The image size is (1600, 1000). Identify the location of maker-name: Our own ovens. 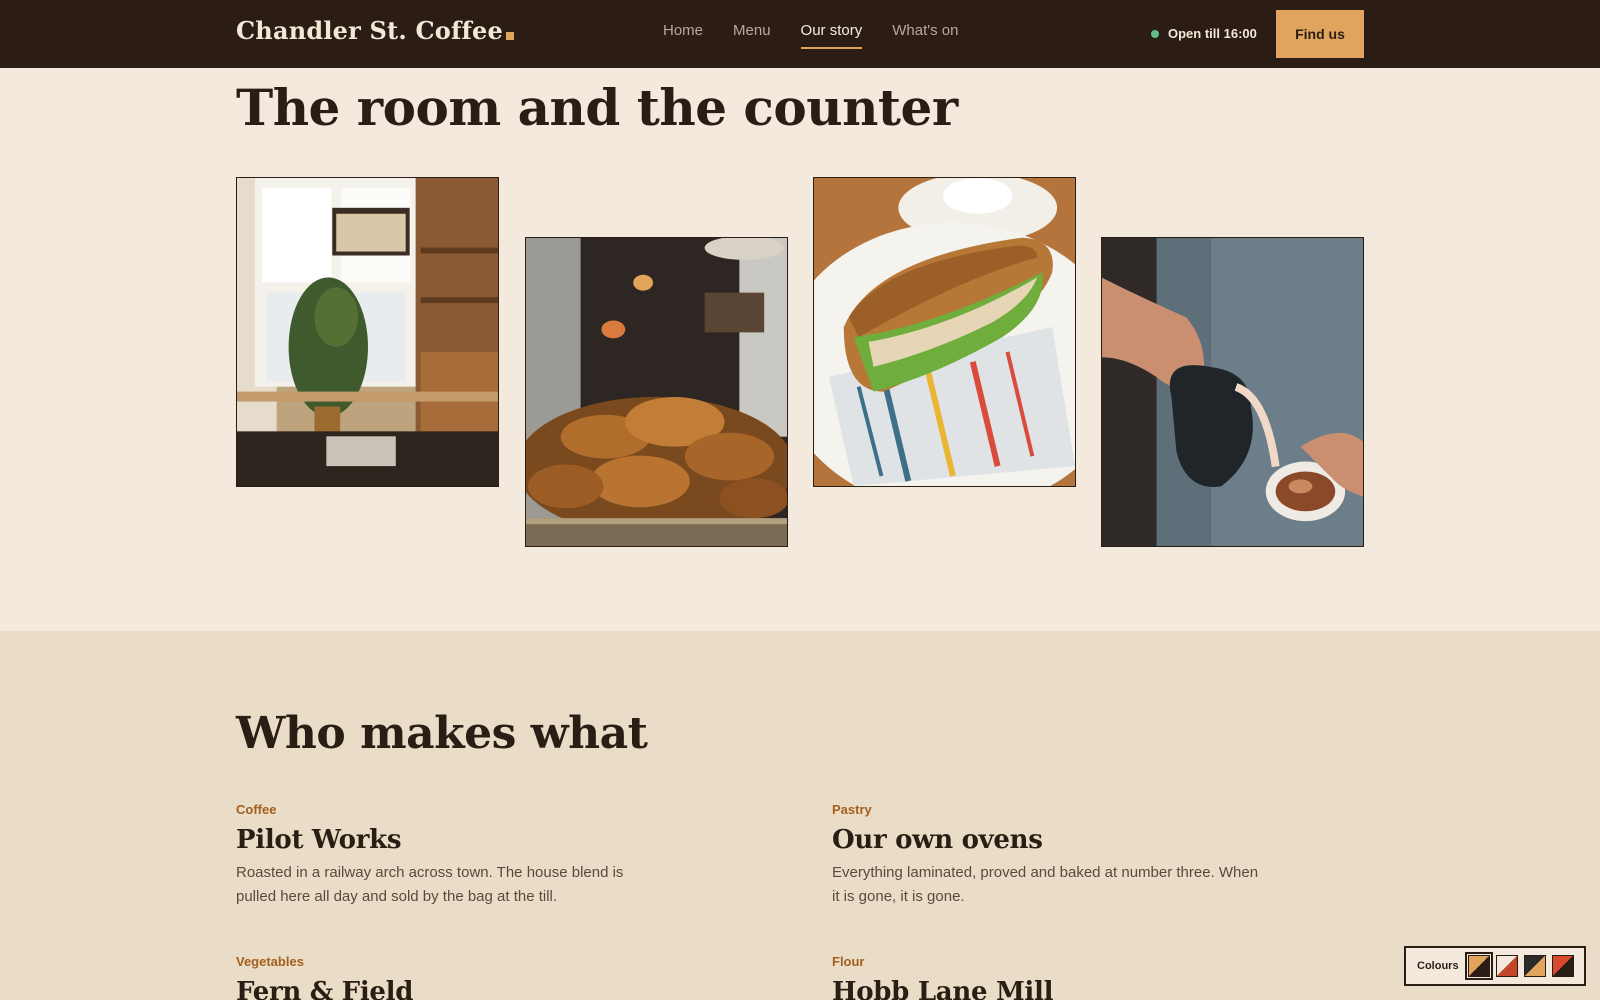
(937, 840).